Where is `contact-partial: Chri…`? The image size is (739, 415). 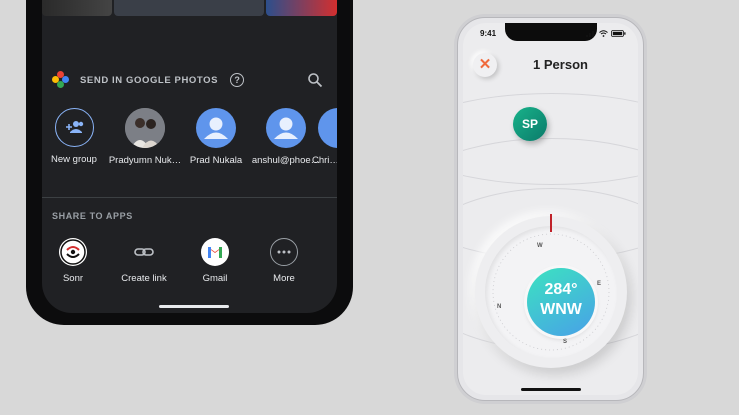 contact-partial: Chri… is located at coordinates (323, 137).